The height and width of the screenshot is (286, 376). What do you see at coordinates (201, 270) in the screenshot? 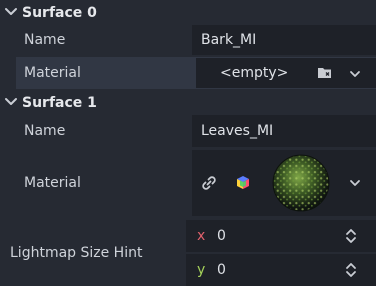
I see `y-axis-label: y` at bounding box center [201, 270].